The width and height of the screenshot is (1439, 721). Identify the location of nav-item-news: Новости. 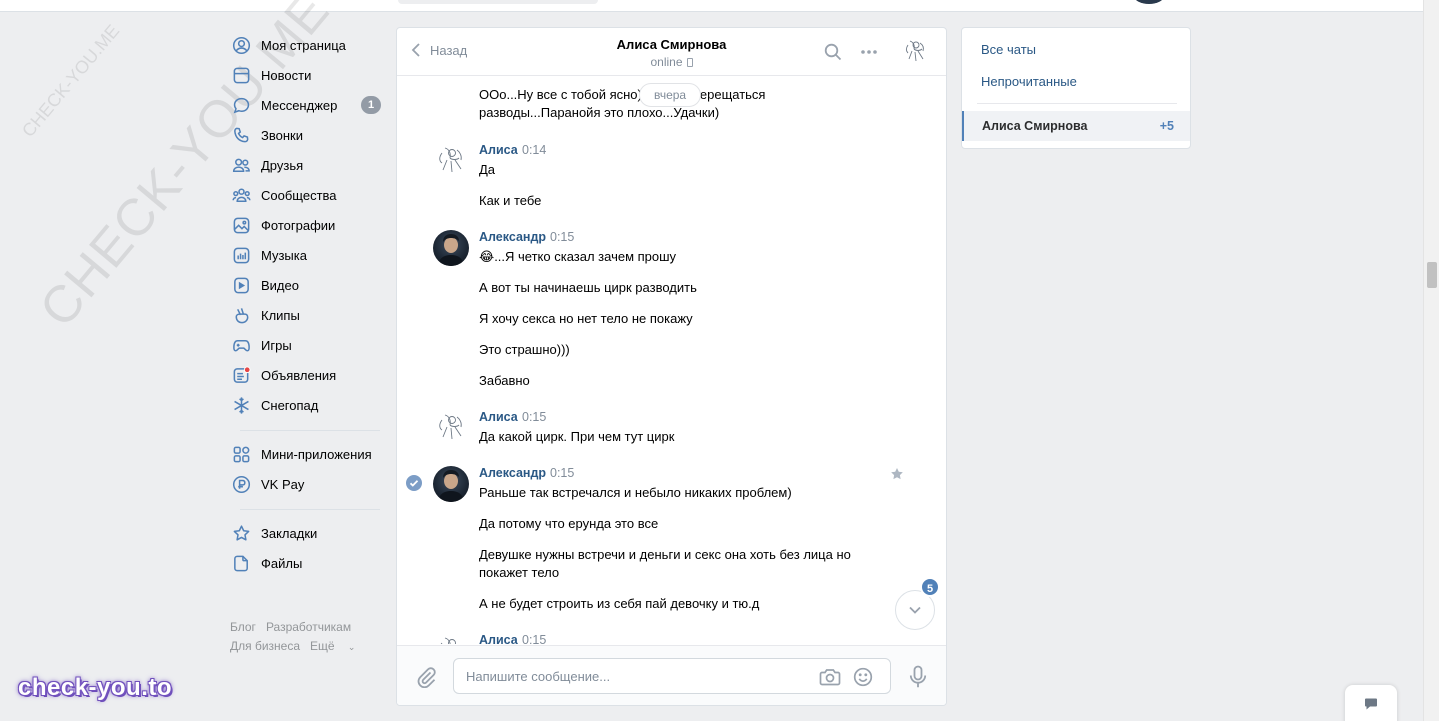
(305, 75).